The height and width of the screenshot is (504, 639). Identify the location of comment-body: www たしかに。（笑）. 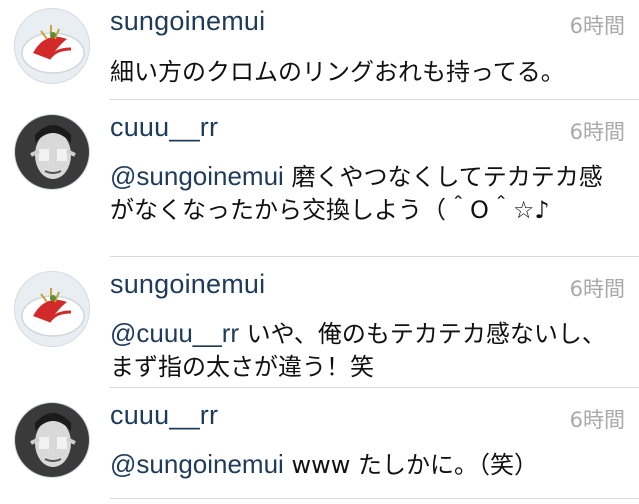
(410, 465).